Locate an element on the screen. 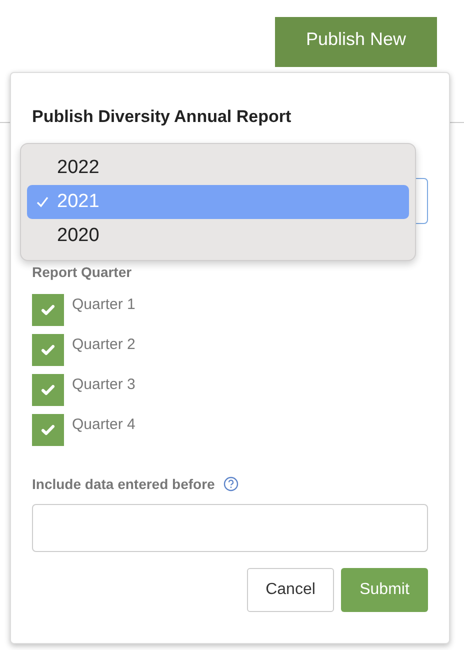 Image resolution: width=464 pixels, height=650 pixels. checkbox-label: Quarter 1 is located at coordinates (104, 304).